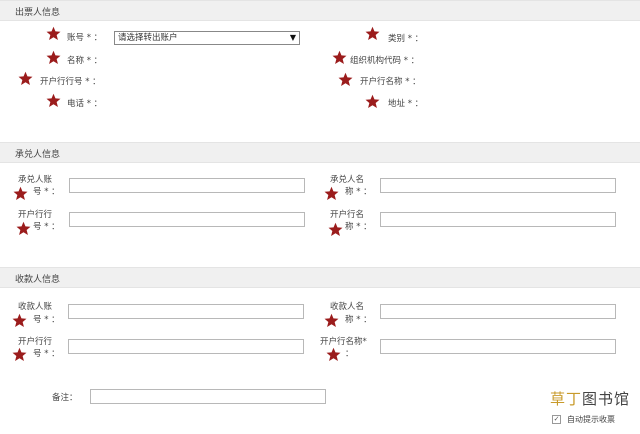 This screenshot has width=640, height=434. I want to click on payee-section-header: 收款人信息, so click(320, 277).